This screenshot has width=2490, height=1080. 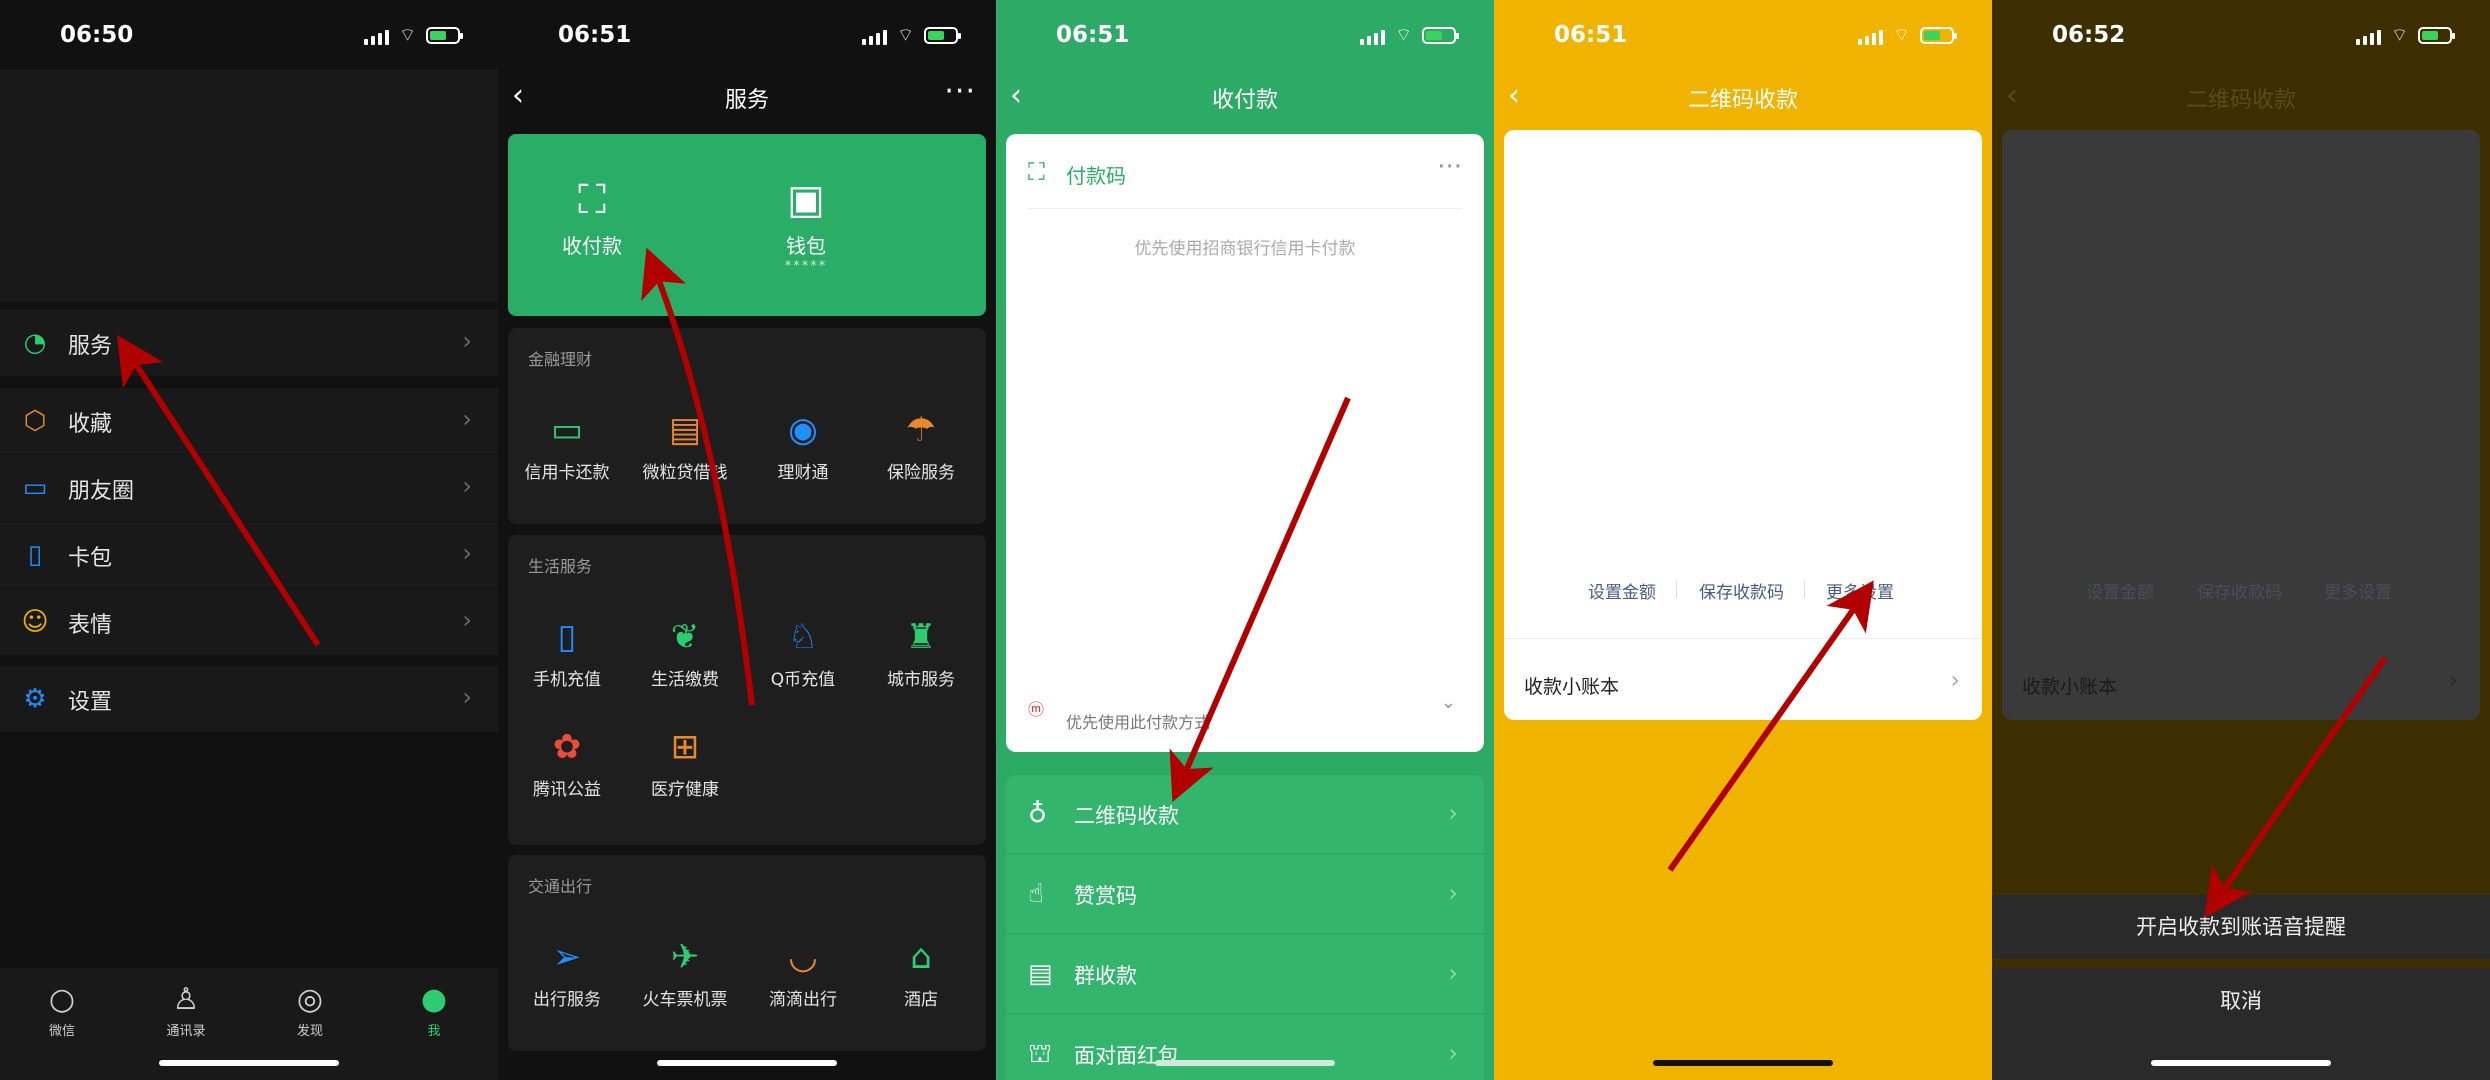 I want to click on grid-item-qcoin: ♘ Q币充值, so click(x=803, y=652).